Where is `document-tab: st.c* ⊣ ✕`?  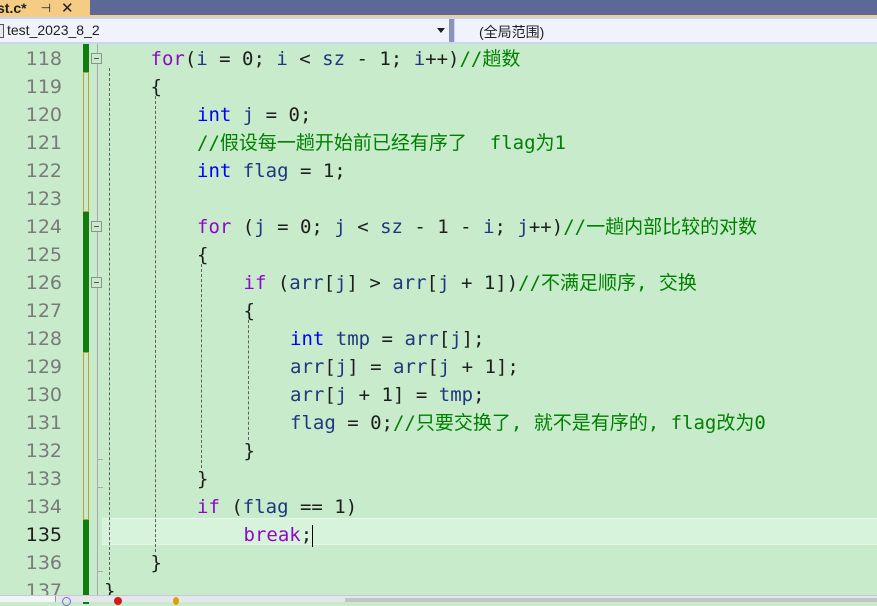
document-tab: st.c* ⊣ ✕ is located at coordinates (45, 8).